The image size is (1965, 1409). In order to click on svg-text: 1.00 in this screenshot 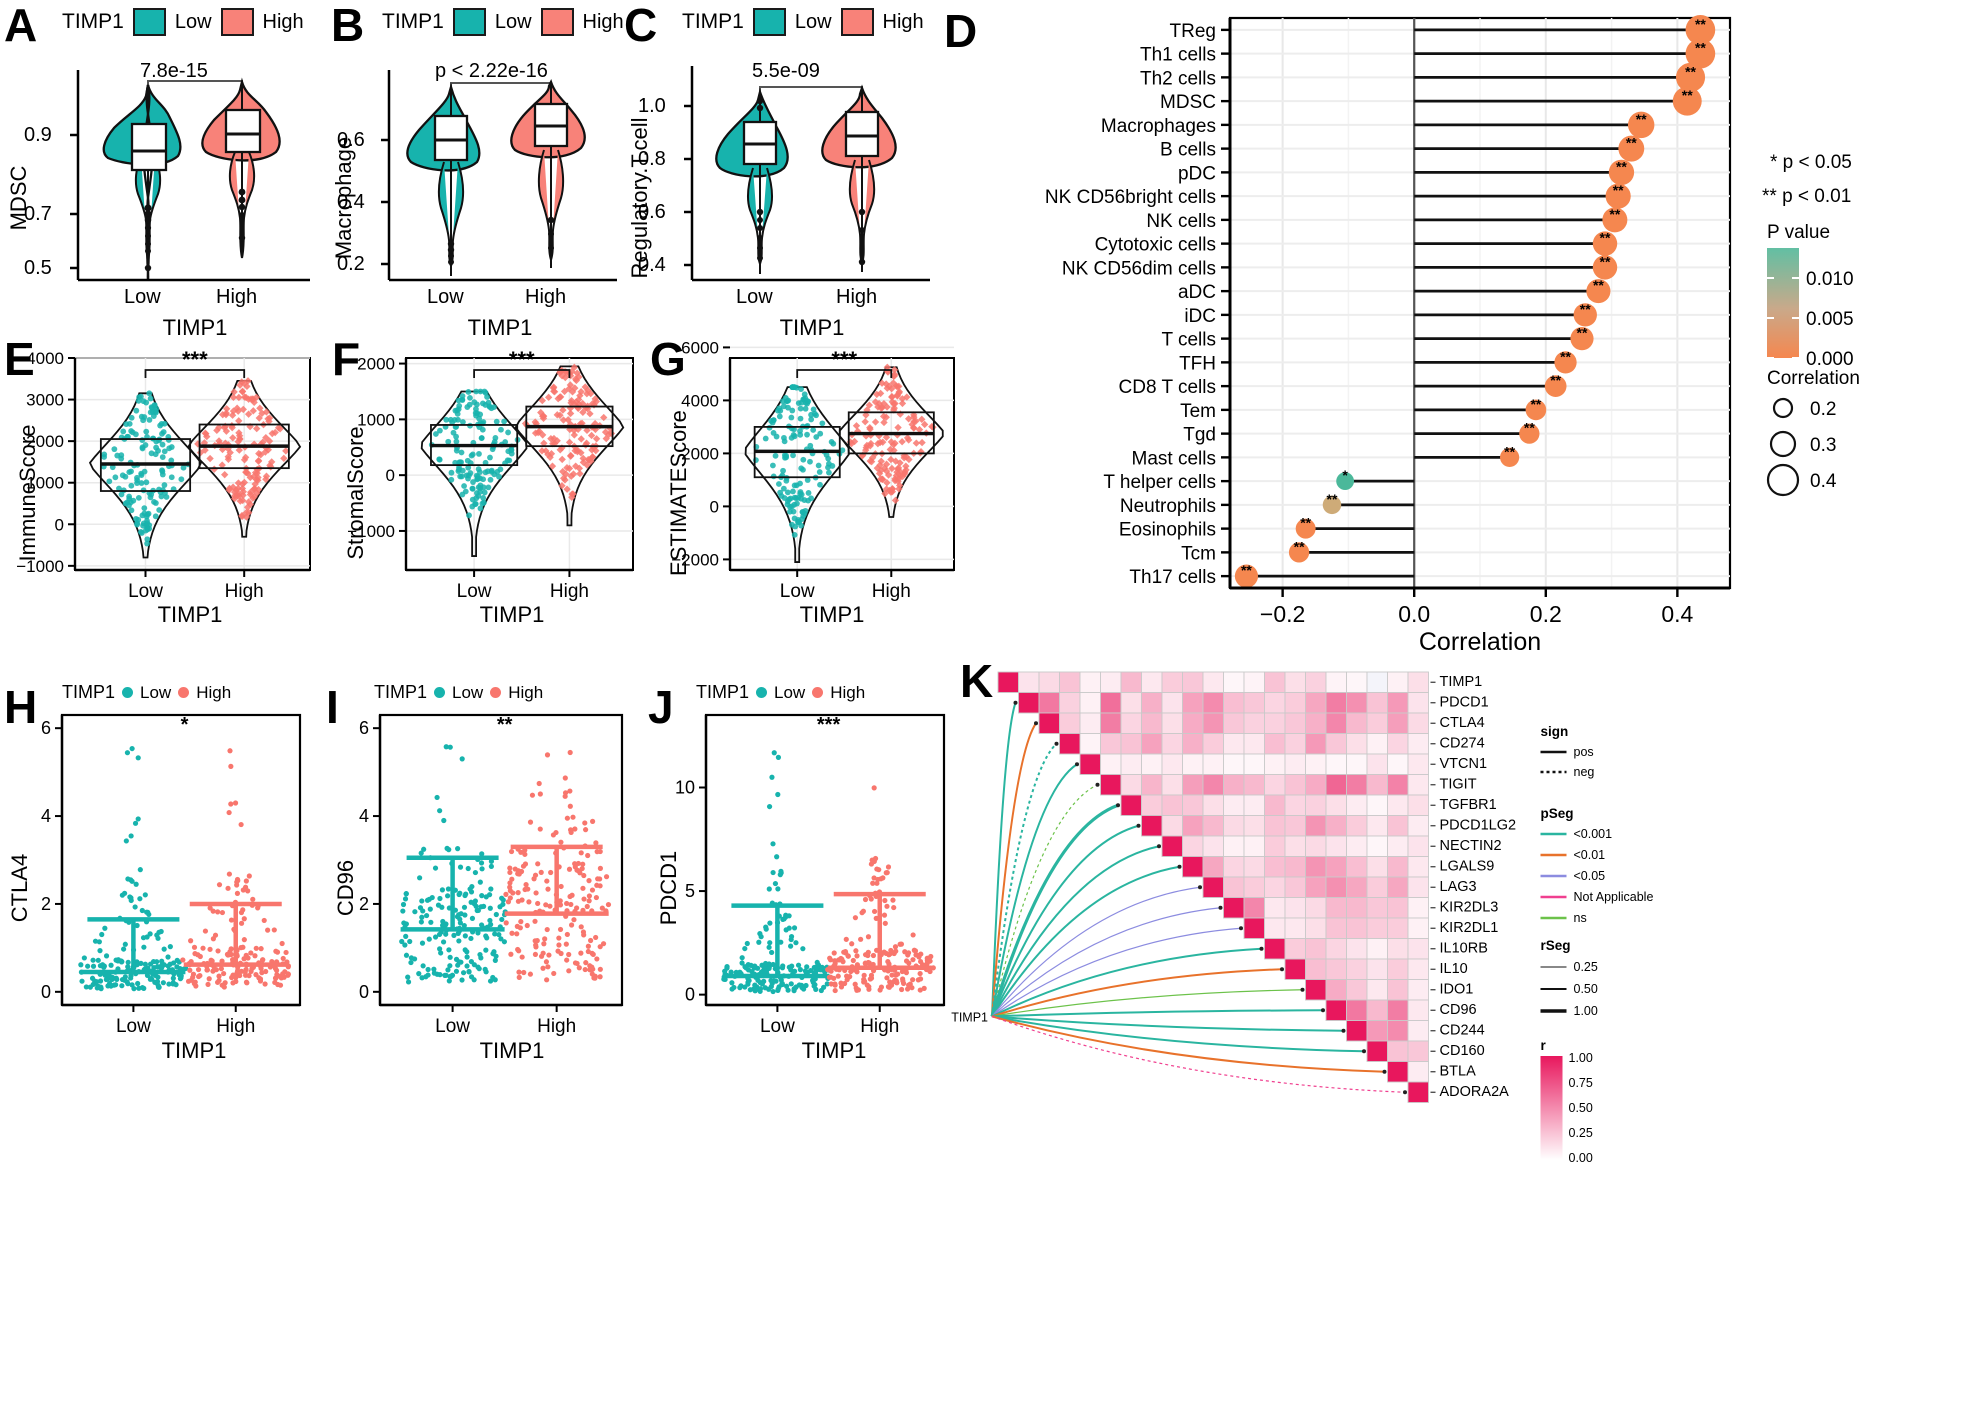, I will do `click(1581, 1058)`.